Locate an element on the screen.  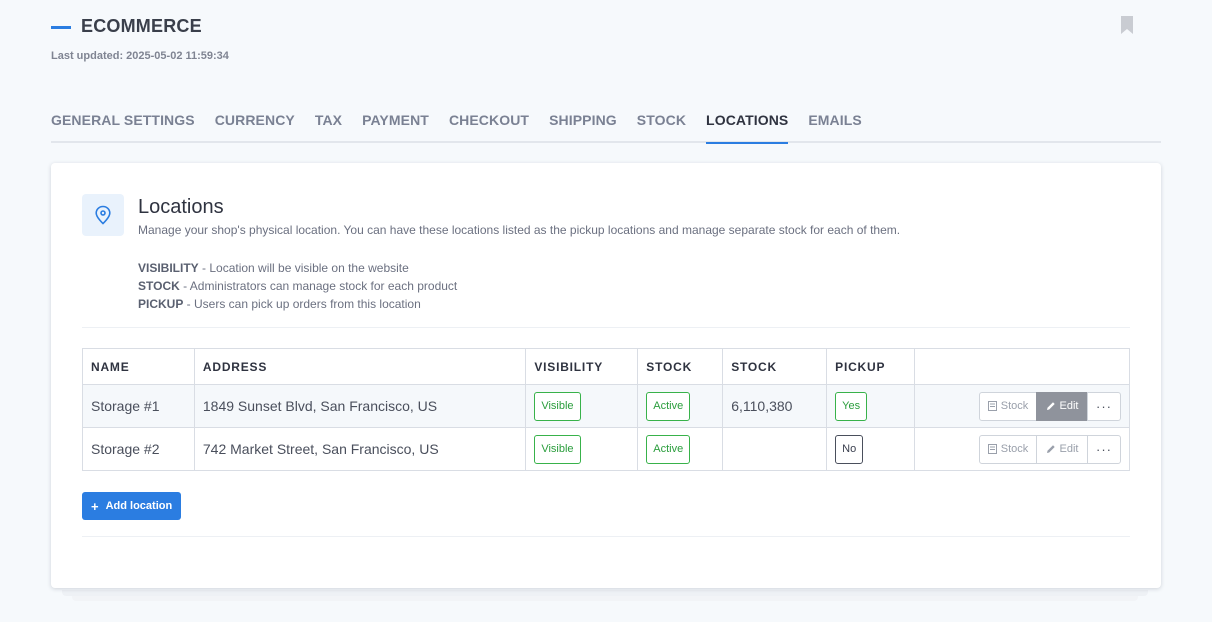
tab-currency: CURRENCY is located at coordinates (255, 127).